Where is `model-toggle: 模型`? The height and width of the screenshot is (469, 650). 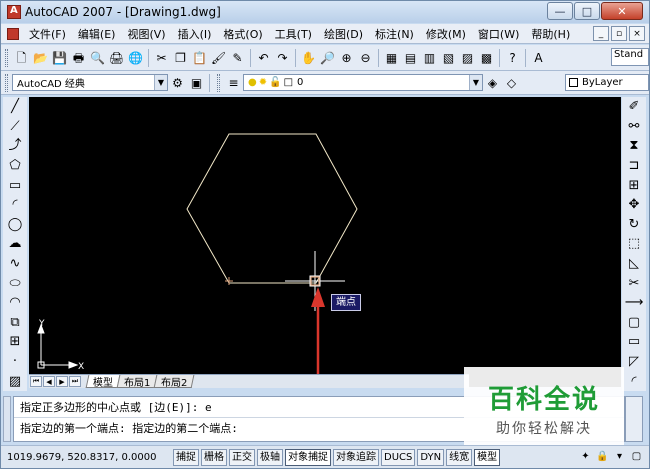
model-toggle: 模型 is located at coordinates (487, 457).